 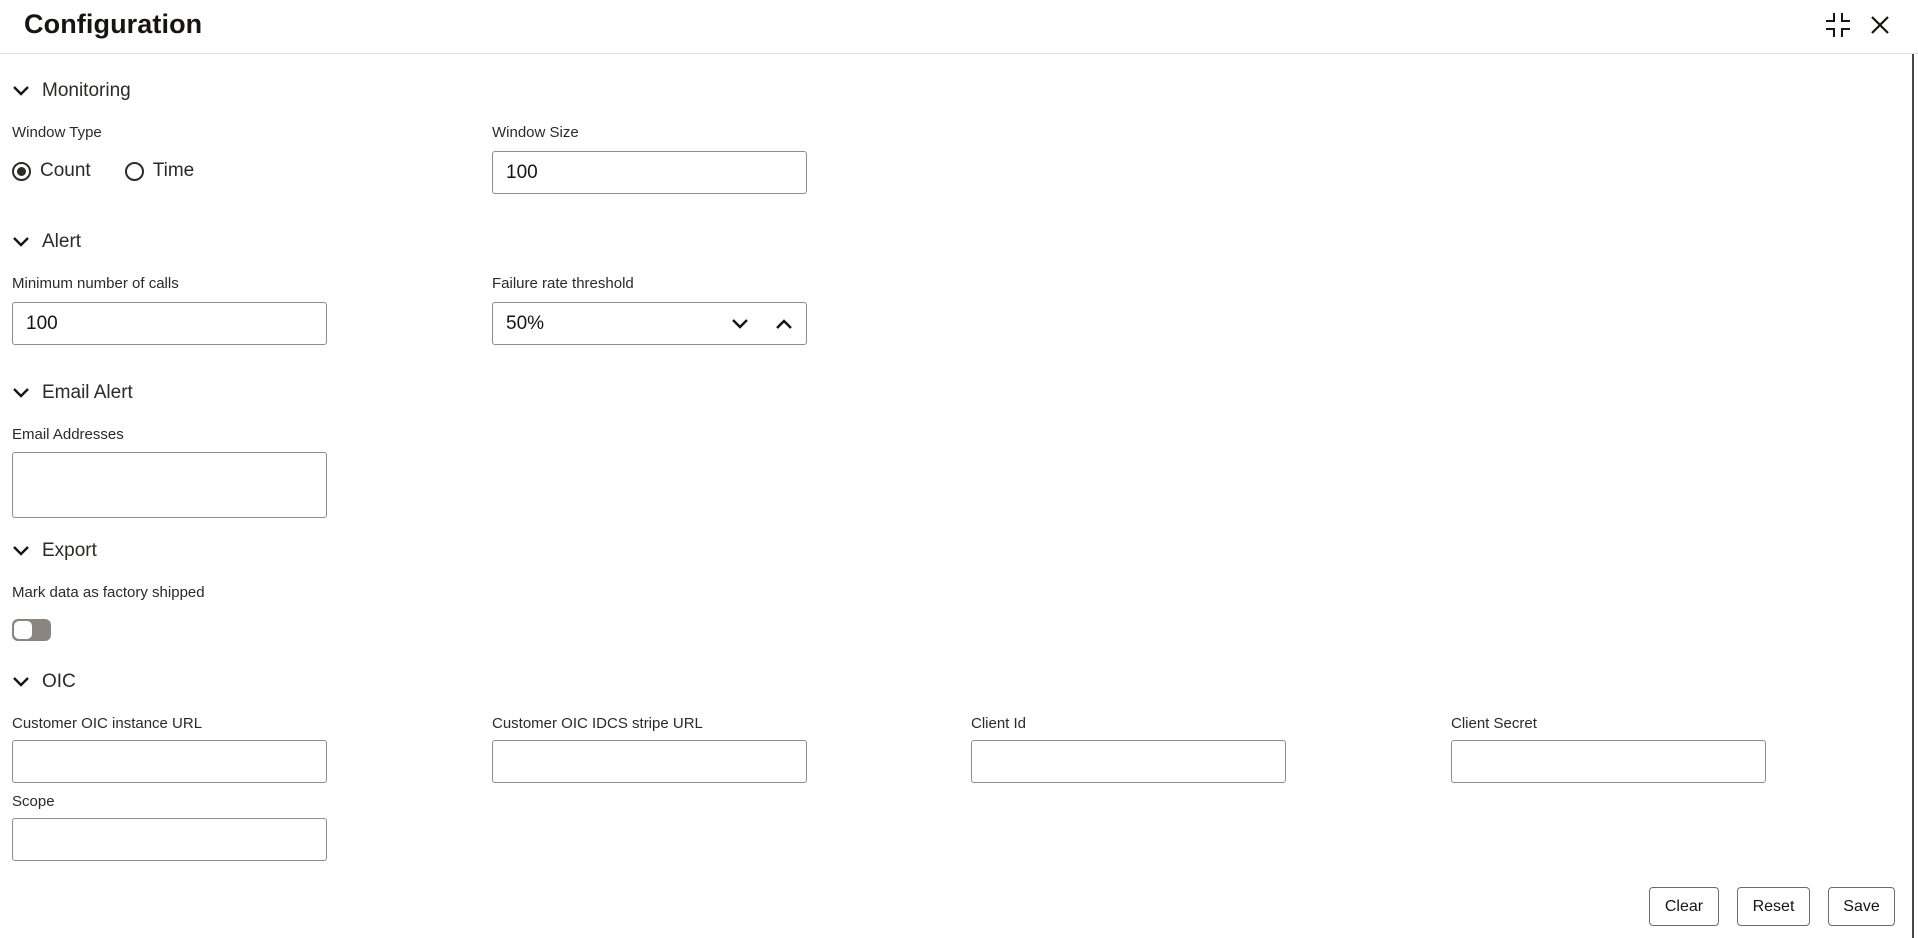 I want to click on window-size-label: Window Size, so click(x=535, y=132).